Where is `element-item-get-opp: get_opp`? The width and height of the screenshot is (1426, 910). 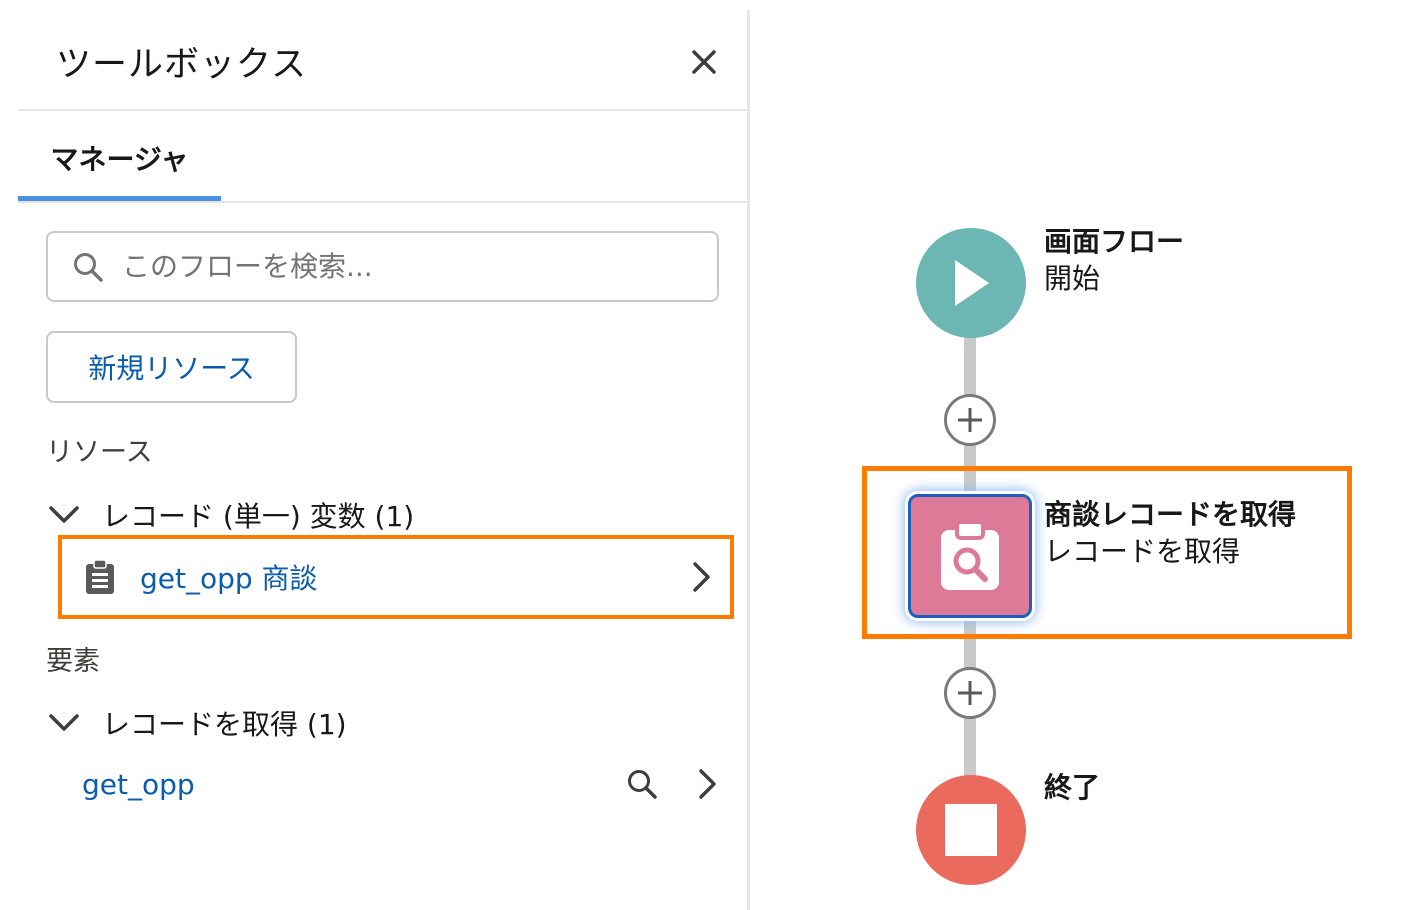 element-item-get-opp: get_opp is located at coordinates (384, 784).